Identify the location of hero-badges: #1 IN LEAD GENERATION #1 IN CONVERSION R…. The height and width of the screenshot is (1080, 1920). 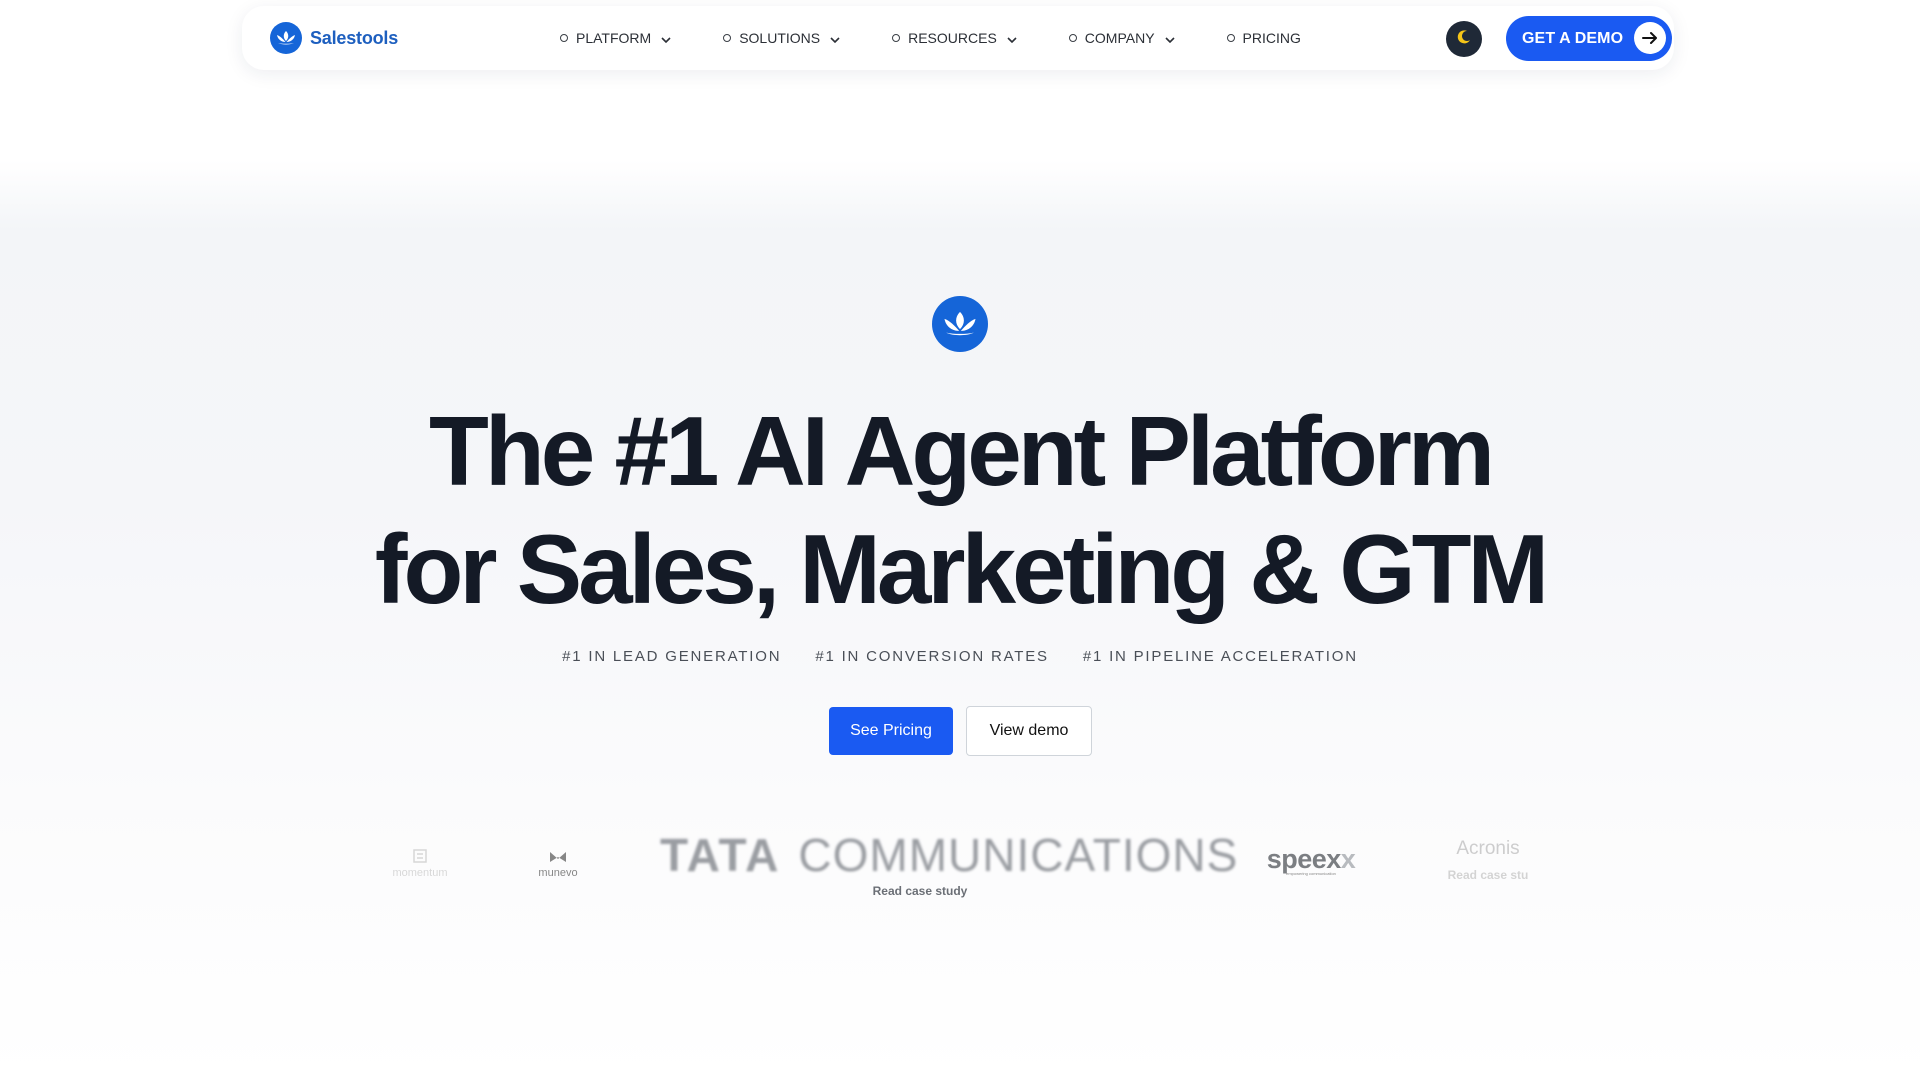
(960, 656).